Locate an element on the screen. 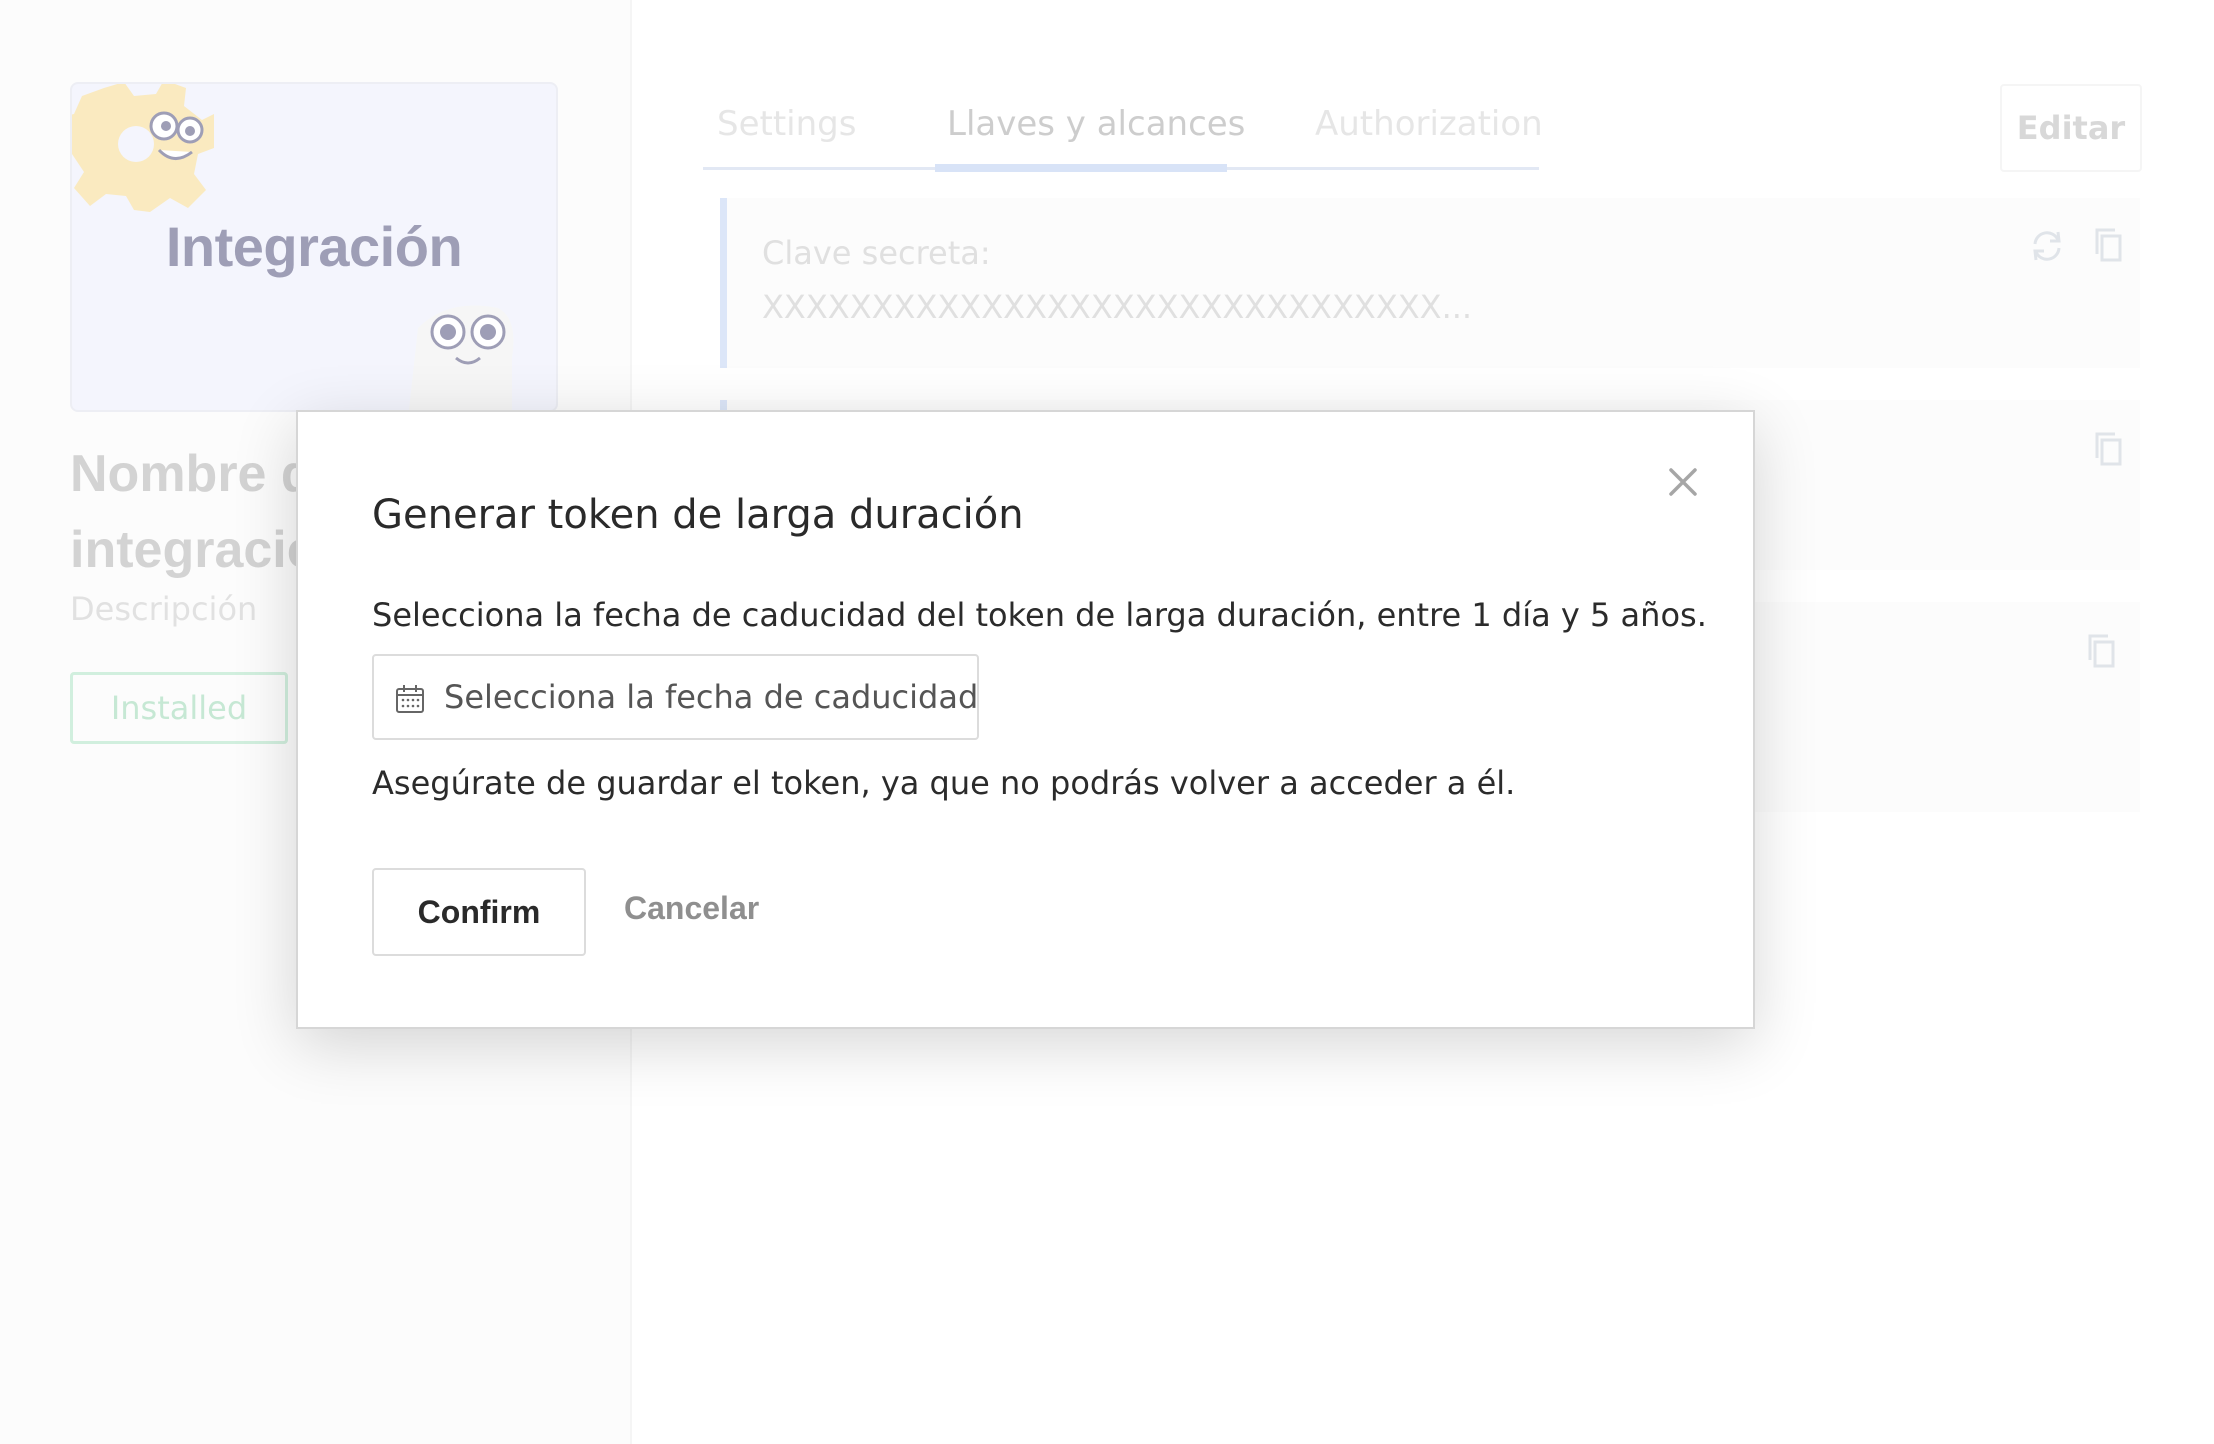 This screenshot has height=1444, width=2214. expiration-date-picker: Selecciona la fecha de caducidad is located at coordinates (675, 697).